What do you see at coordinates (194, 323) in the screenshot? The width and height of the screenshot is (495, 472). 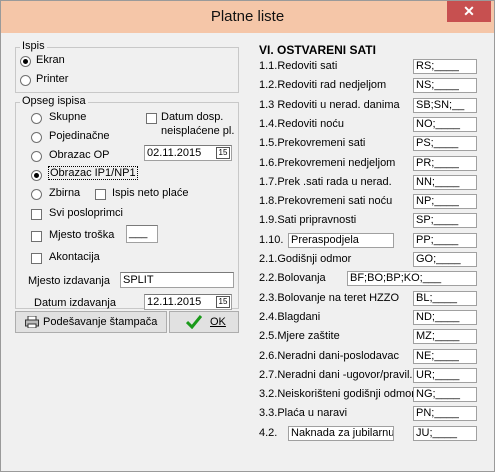 I see `checkmark-icon` at bounding box center [194, 323].